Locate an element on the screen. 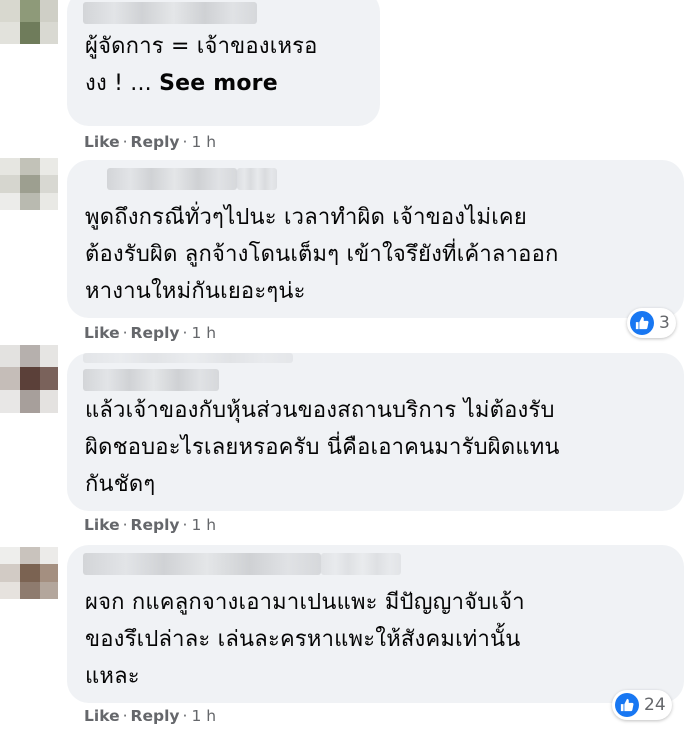 This screenshot has height=732, width=700. reaction-count: 3 is located at coordinates (664, 323).